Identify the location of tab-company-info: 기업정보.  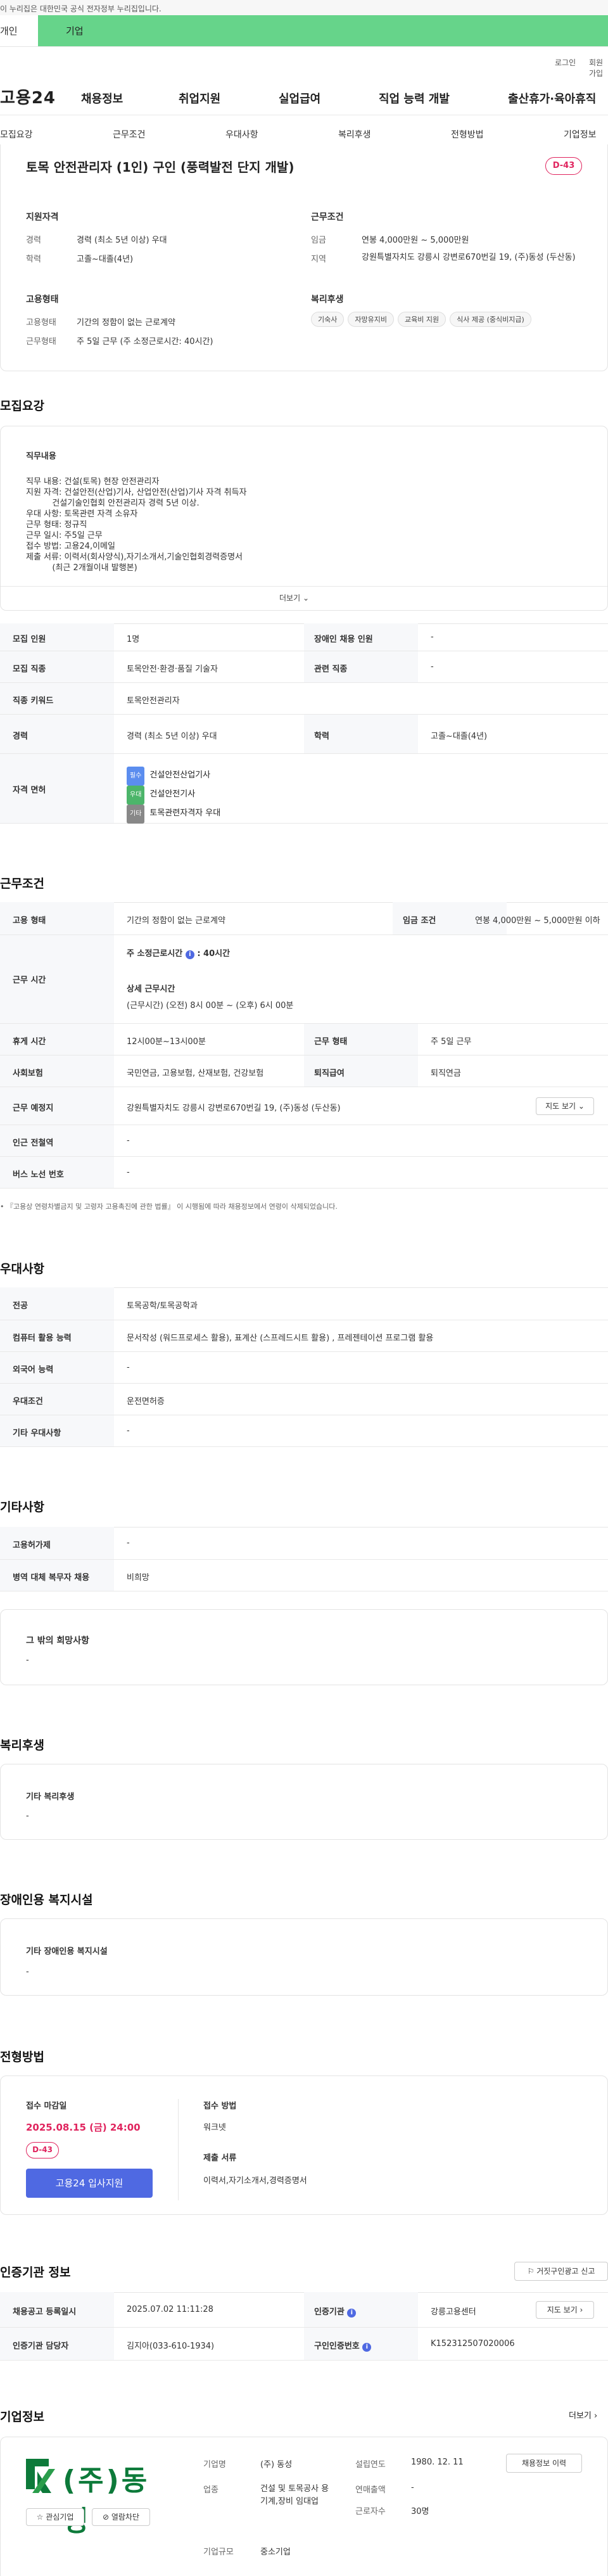
(580, 135).